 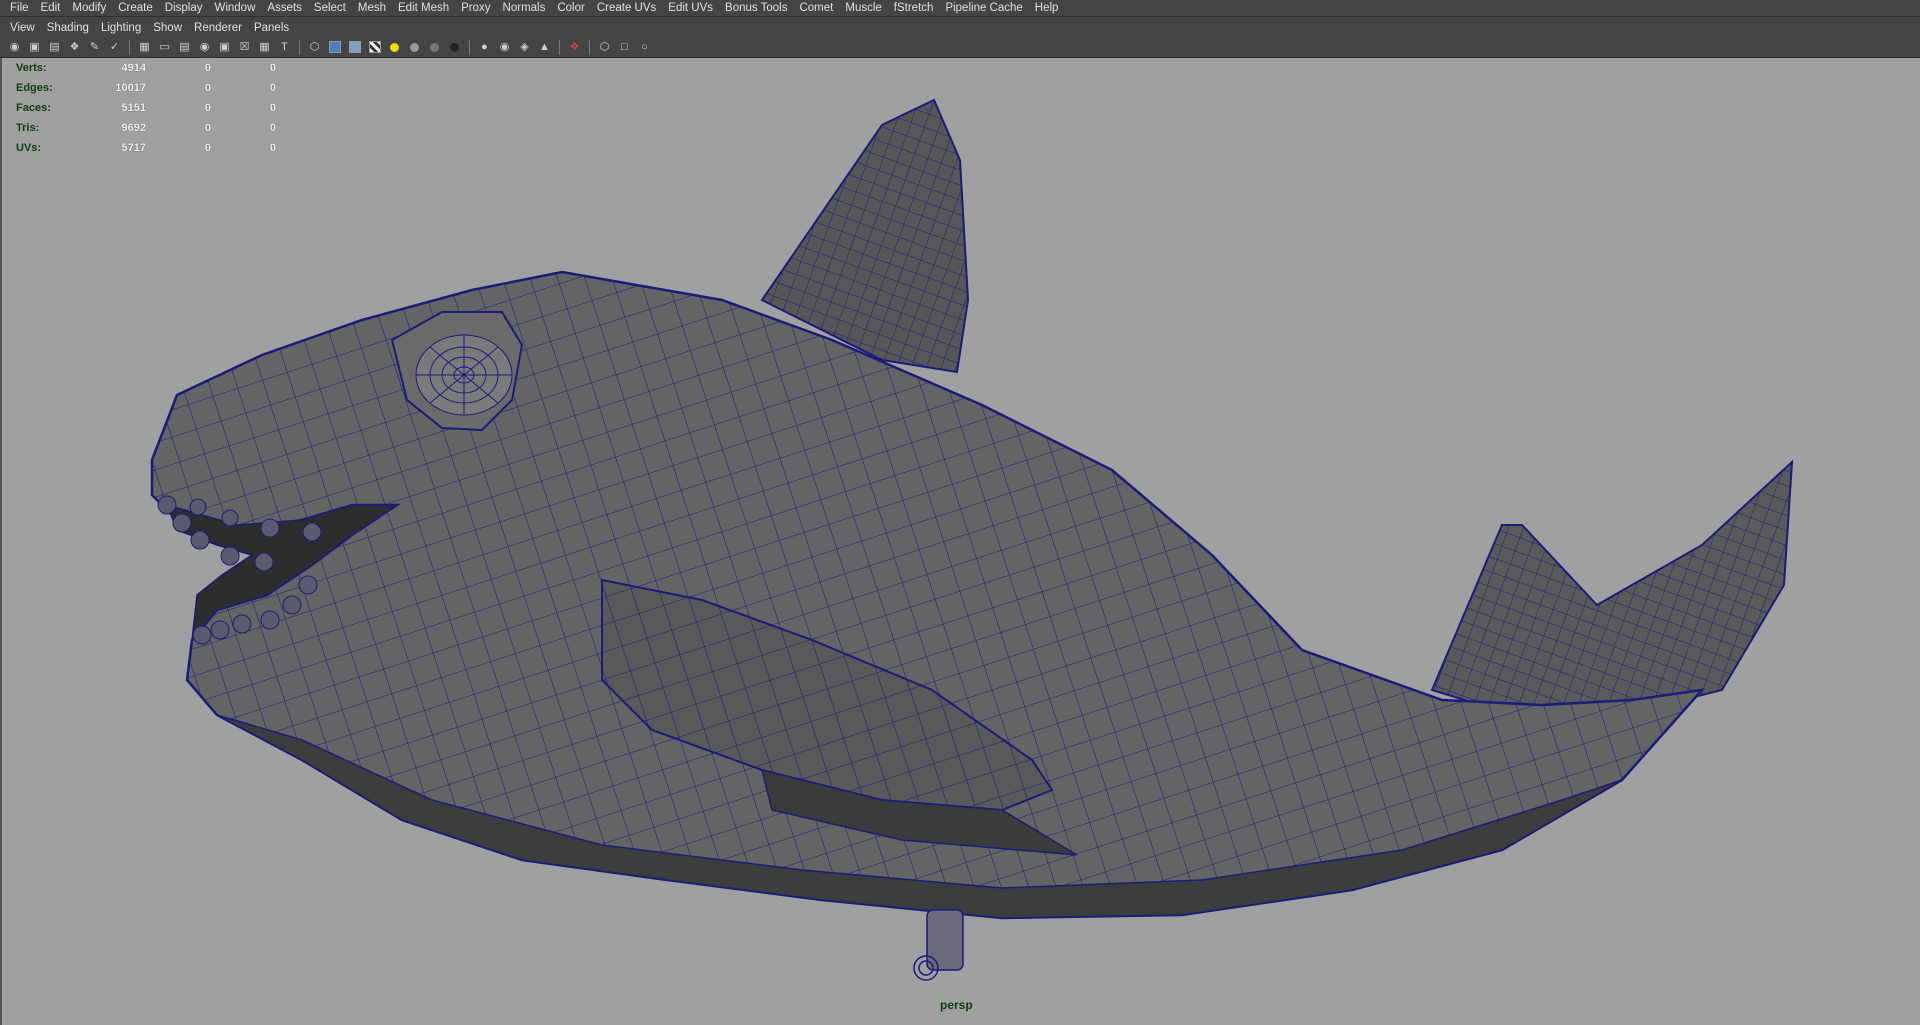 What do you see at coordinates (570, 8) in the screenshot?
I see `menu-color: Color` at bounding box center [570, 8].